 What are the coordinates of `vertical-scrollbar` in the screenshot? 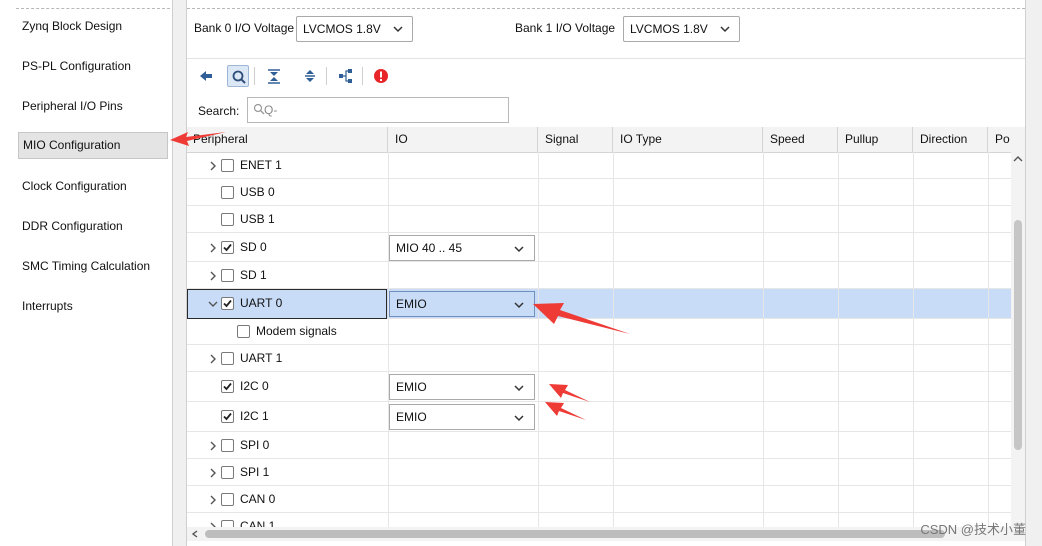 It's located at (1018, 339).